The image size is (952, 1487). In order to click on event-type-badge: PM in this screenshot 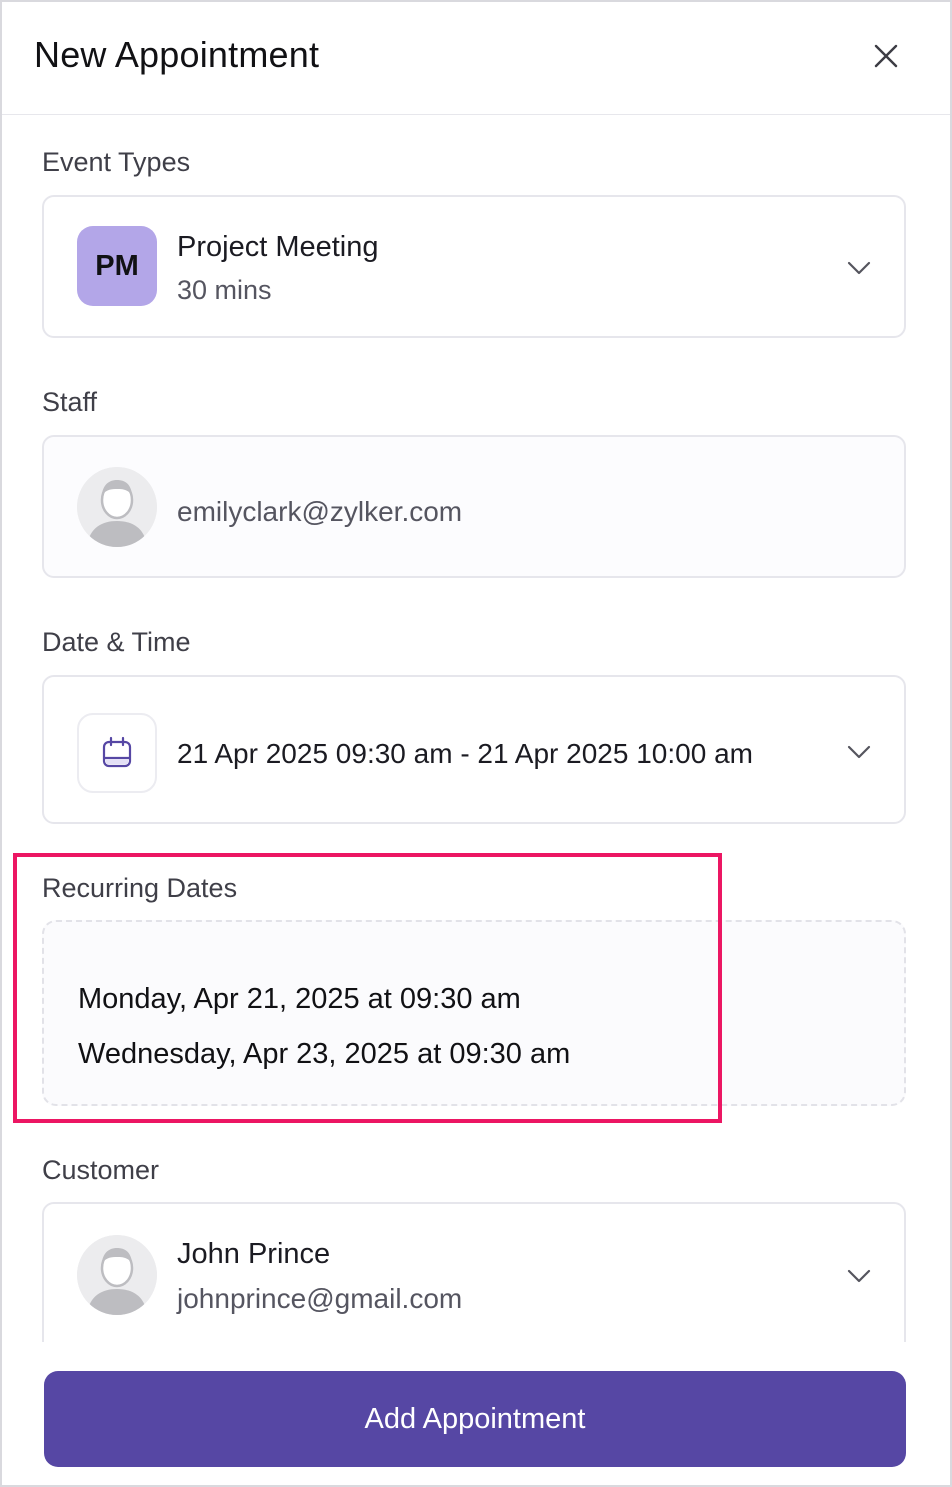, I will do `click(117, 266)`.